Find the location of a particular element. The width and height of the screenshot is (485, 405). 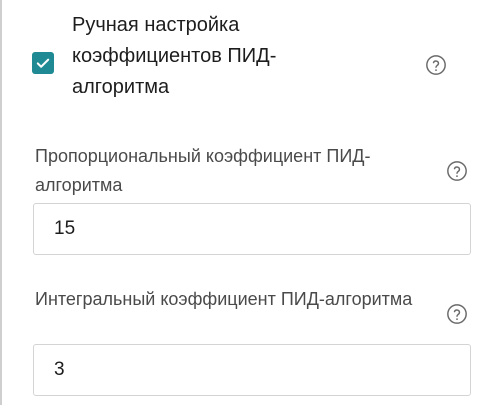

integral-coefficient-label: Интегральный коэффициент ПИД-алгоритма is located at coordinates (224, 299).